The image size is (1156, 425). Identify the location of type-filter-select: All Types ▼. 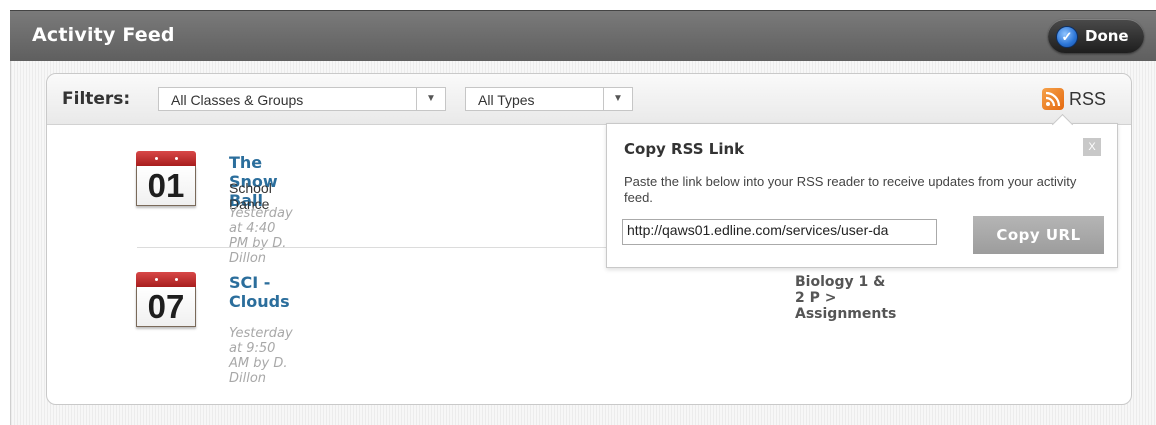
(549, 99).